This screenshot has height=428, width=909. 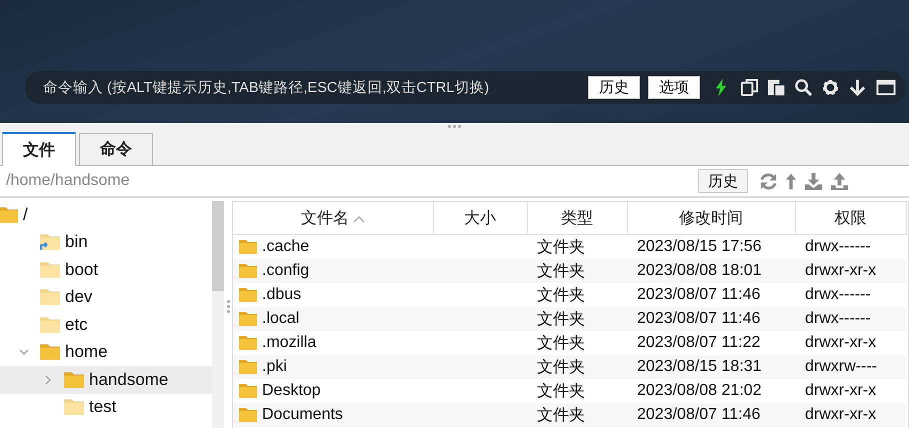 I want to click on tree-item: test, so click(x=102, y=407).